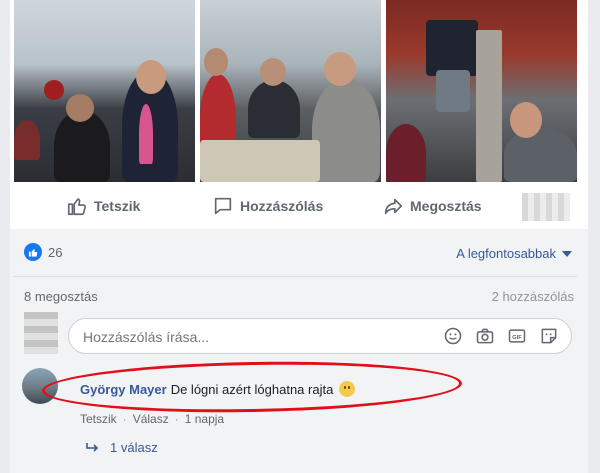 Image resolution: width=600 pixels, height=473 pixels. What do you see at coordinates (453, 336) in the screenshot?
I see `emoji-icon` at bounding box center [453, 336].